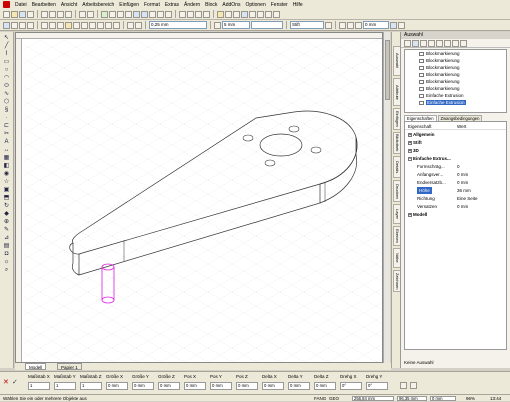 The image size is (510, 402). I want to click on eraser-tool-icon: ✎, so click(6, 230).